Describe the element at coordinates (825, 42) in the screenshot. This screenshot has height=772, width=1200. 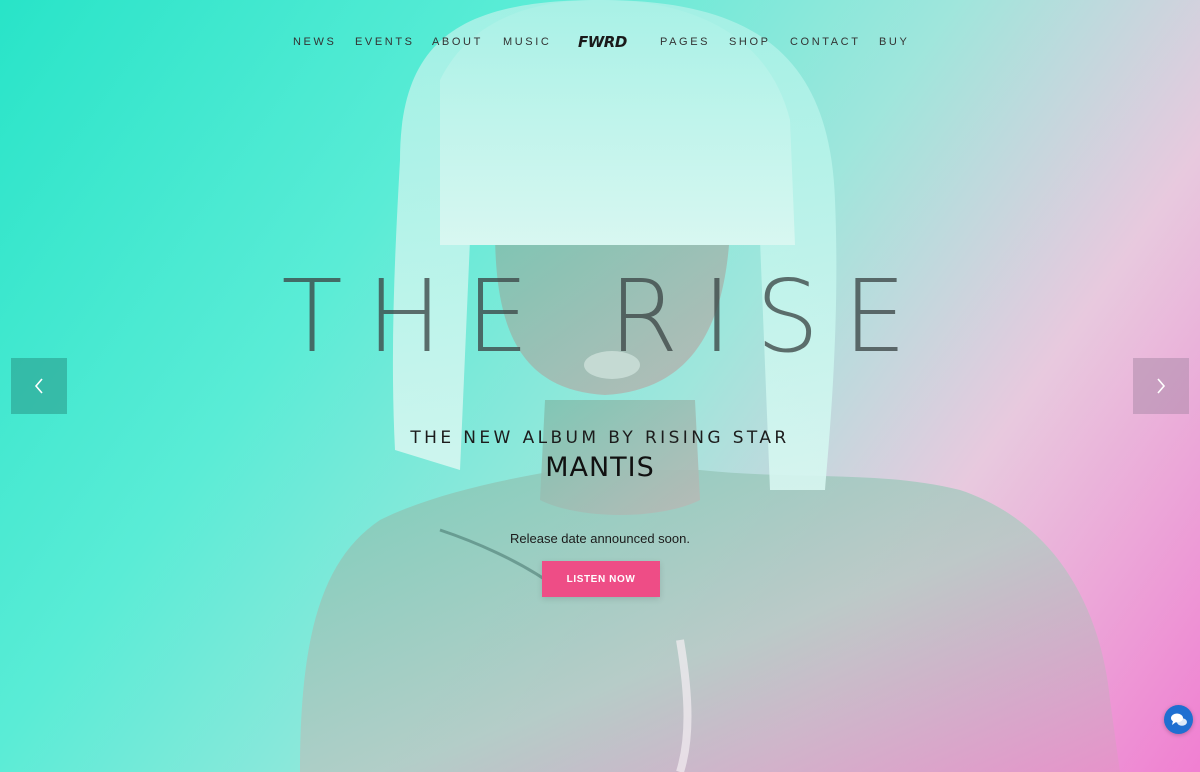
I see `nav-contact: CONTACT` at that location.